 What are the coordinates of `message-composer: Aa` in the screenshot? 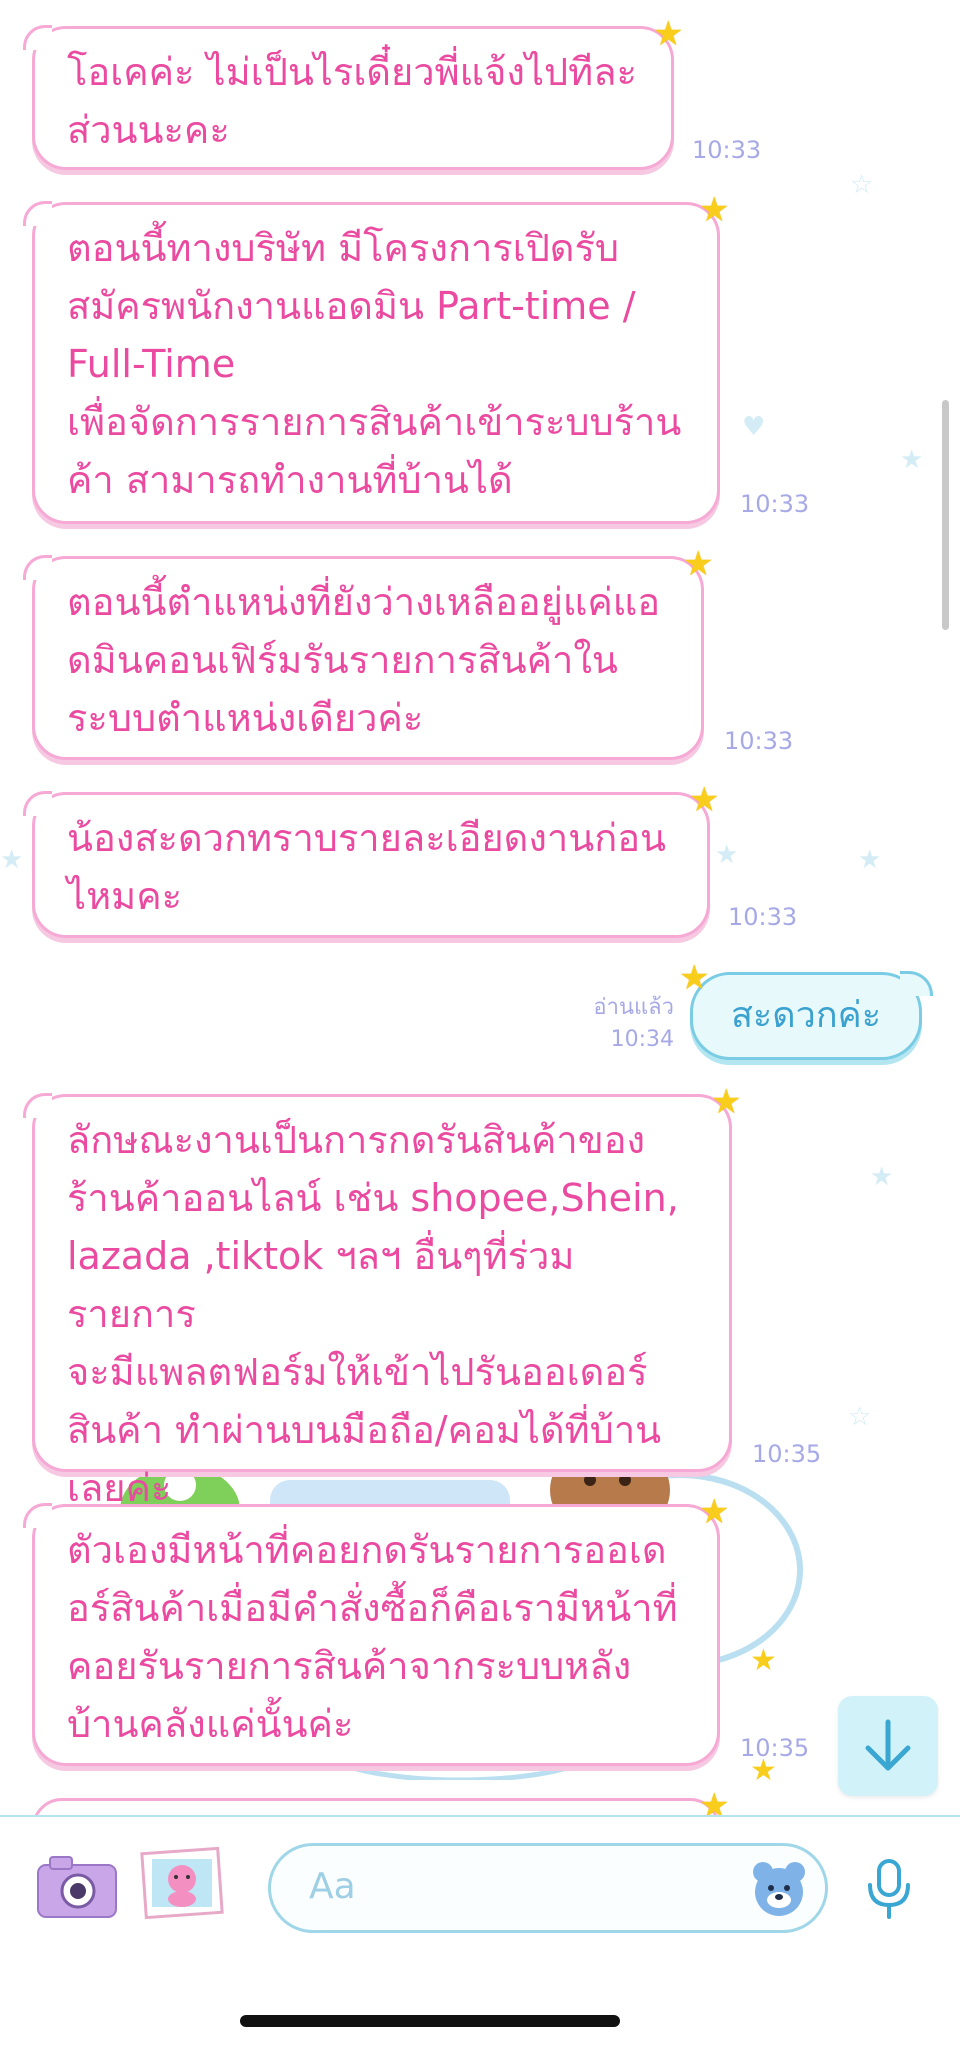 It's located at (480, 1932).